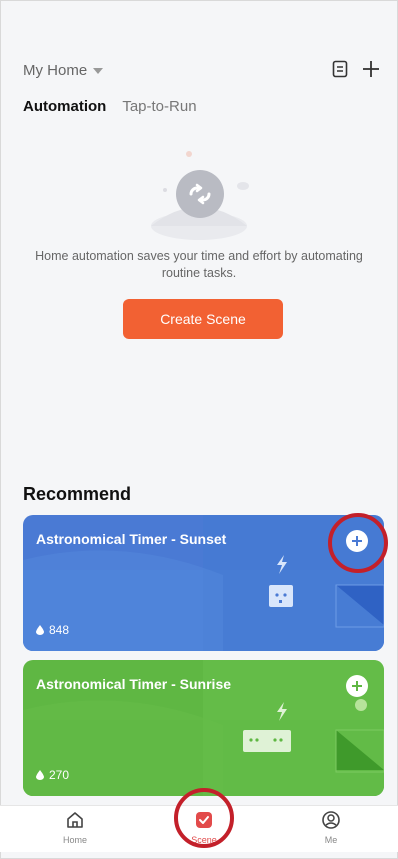 Image resolution: width=398 pixels, height=859 pixels. I want to click on tabbar-label: Me, so click(331, 840).